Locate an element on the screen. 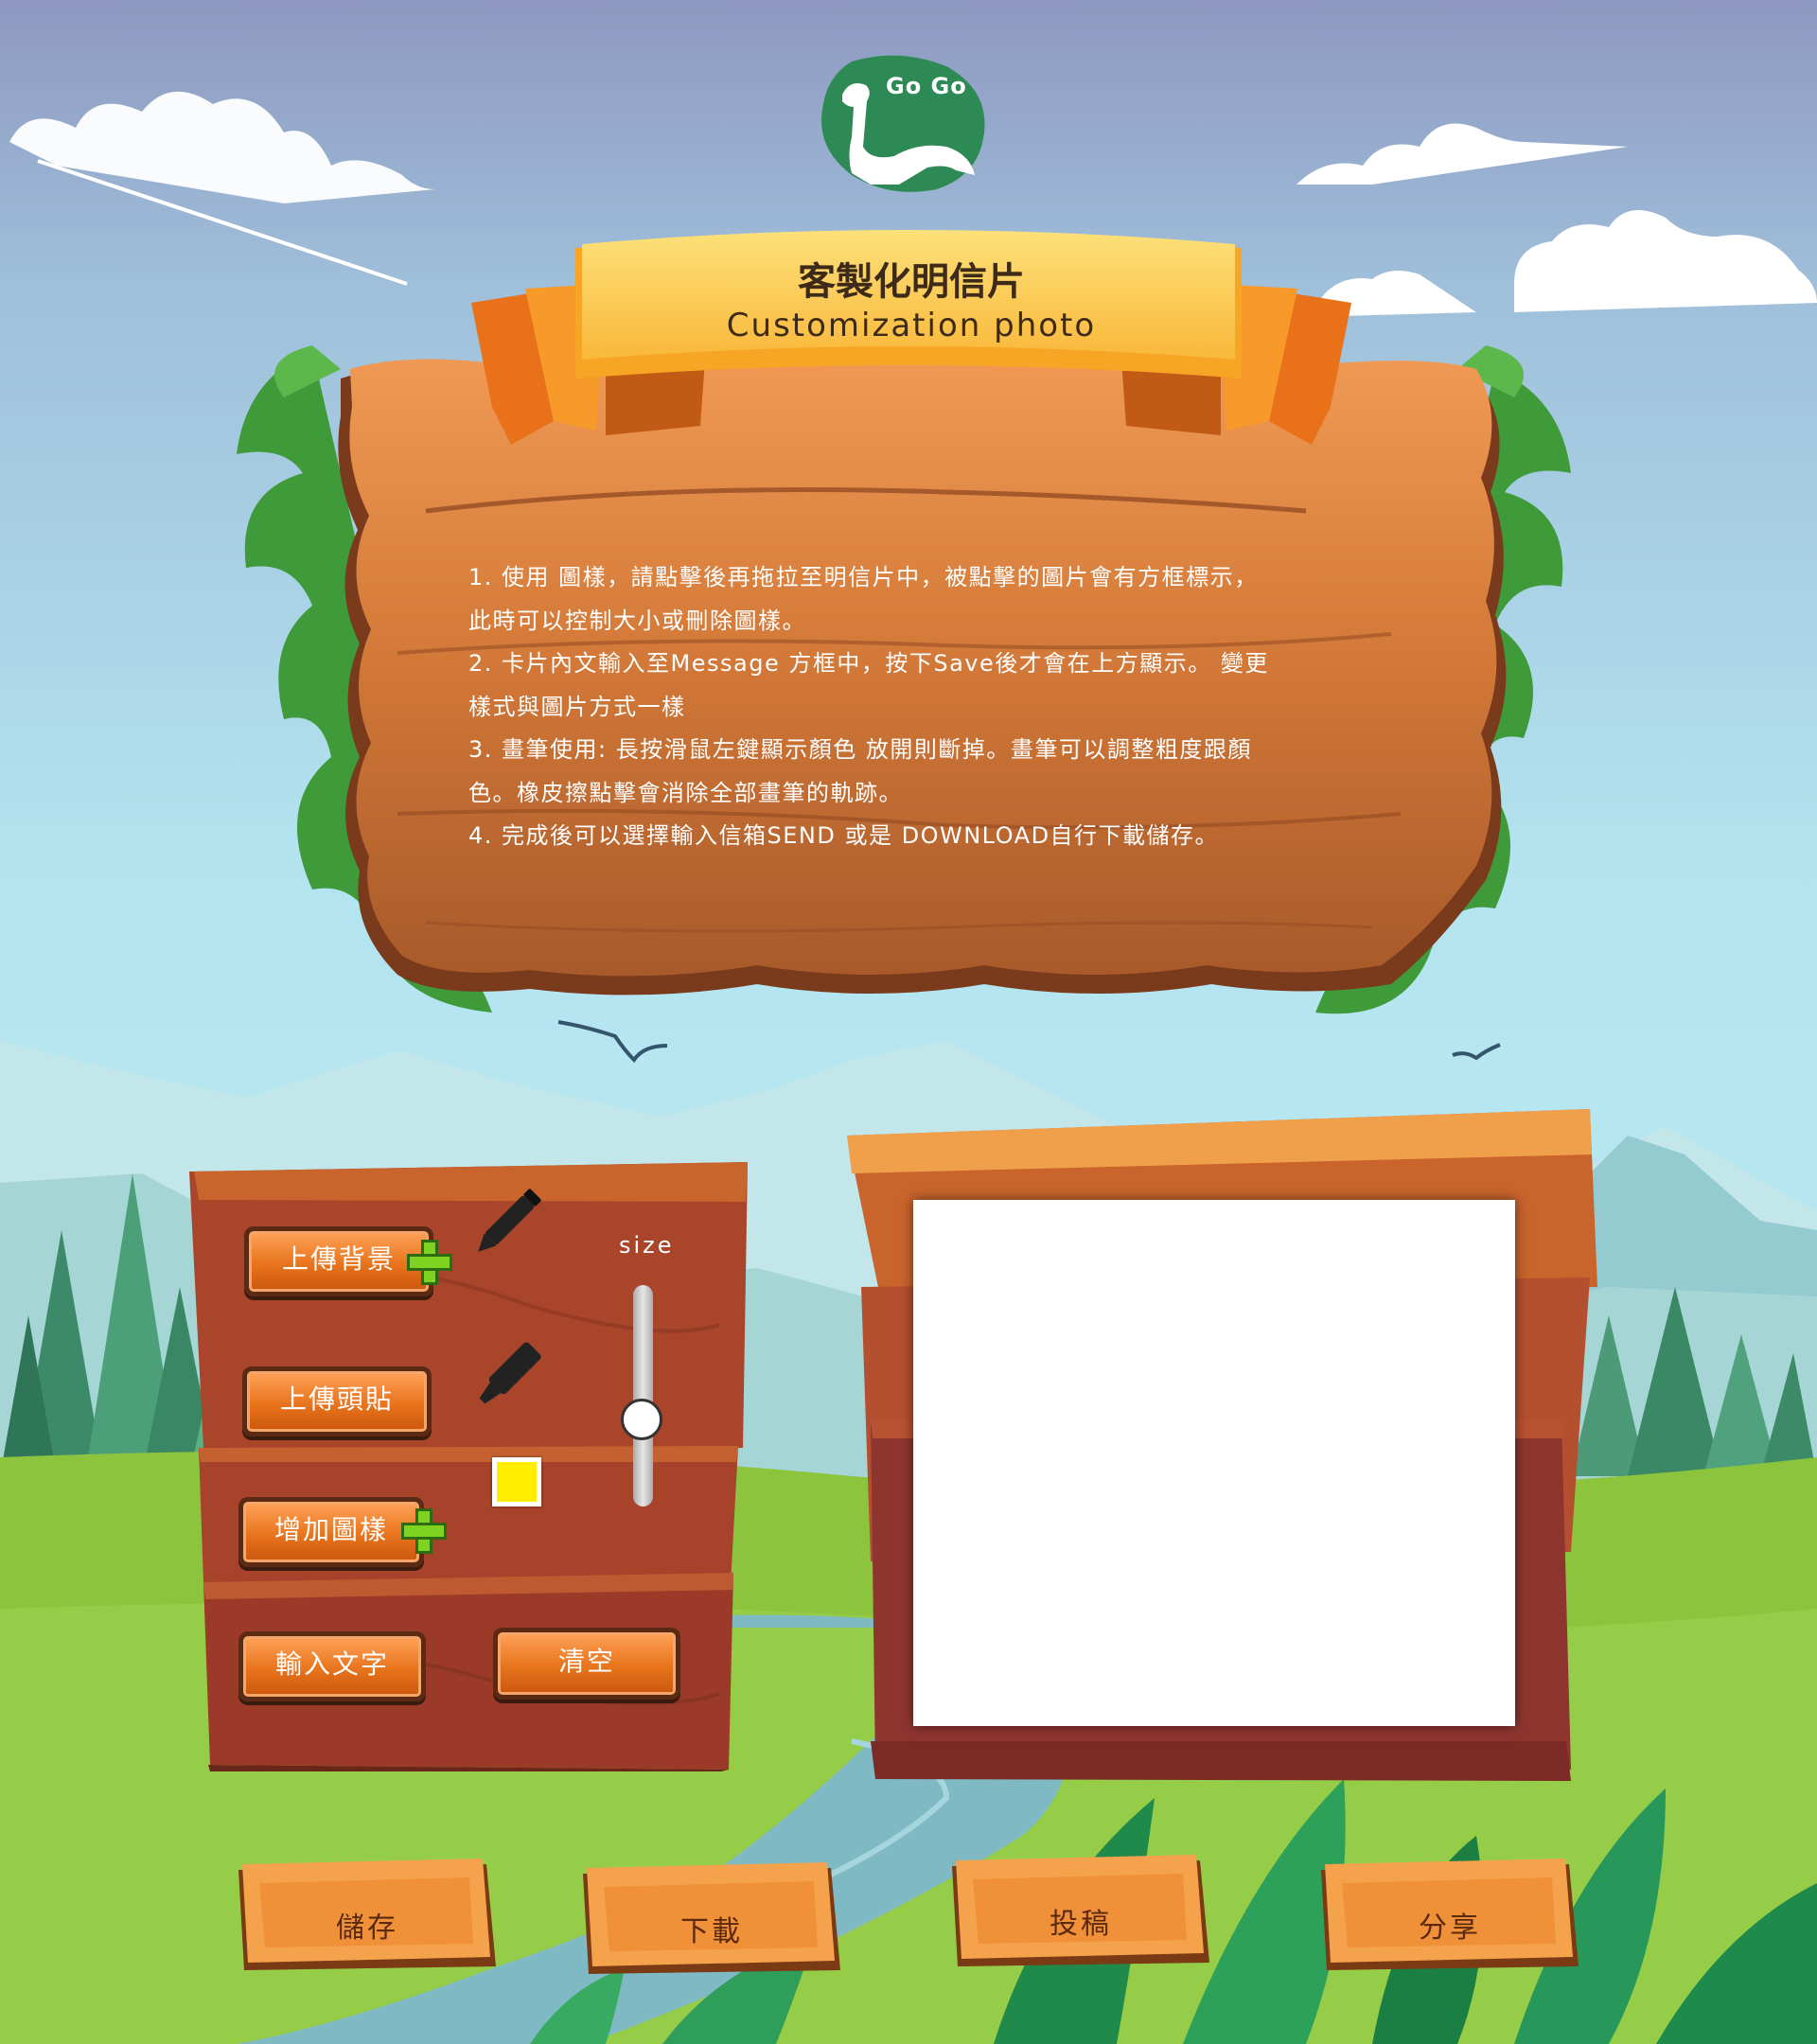 The height and width of the screenshot is (2044, 1817). cloud-right-top is located at coordinates (1462, 154).